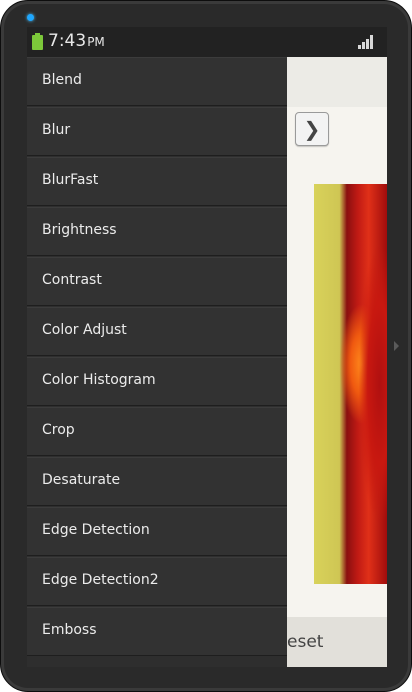  What do you see at coordinates (350, 384) in the screenshot?
I see `preview-image` at bounding box center [350, 384].